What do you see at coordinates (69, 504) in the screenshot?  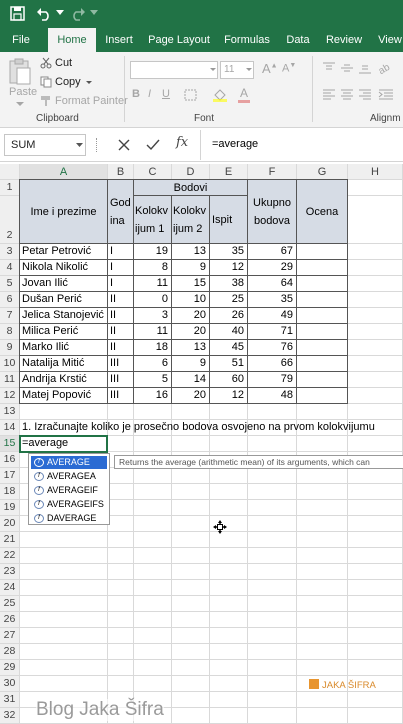 I see `autocomplete-item-averageifs: f AVERAGEIFS` at bounding box center [69, 504].